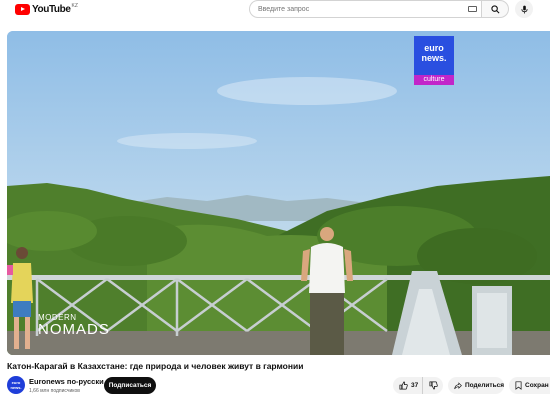 The width and height of the screenshot is (550, 400). Describe the element at coordinates (66, 381) in the screenshot. I see `channel-name: Euronews по-русски` at that location.